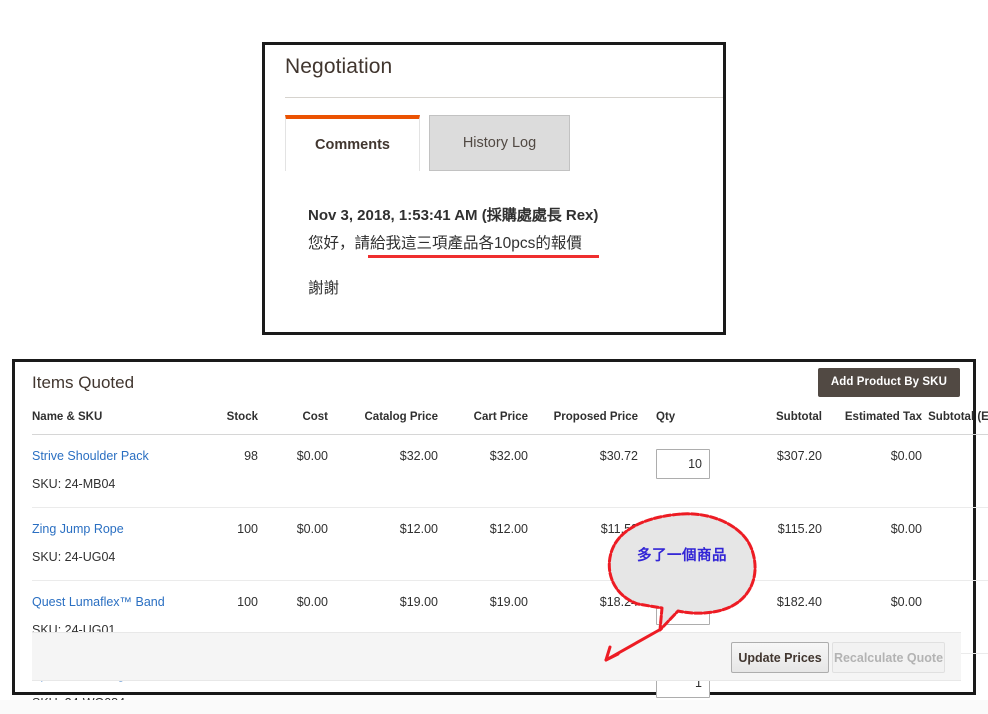 The width and height of the screenshot is (988, 714). What do you see at coordinates (888, 382) in the screenshot?
I see `add-product-by-sku-button: Add Product By SKU` at bounding box center [888, 382].